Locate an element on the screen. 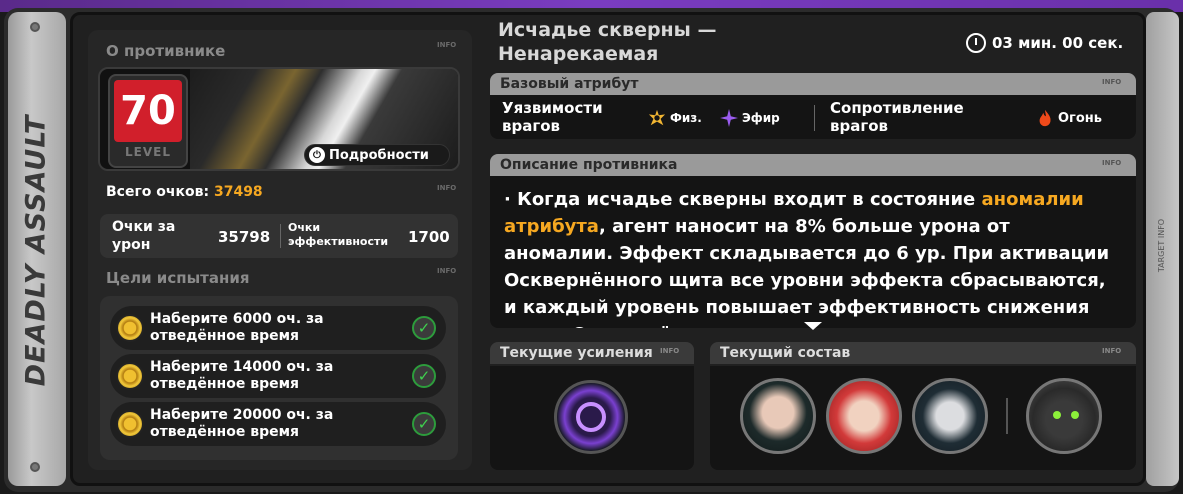  description-title: Описание противника is located at coordinates (589, 165).